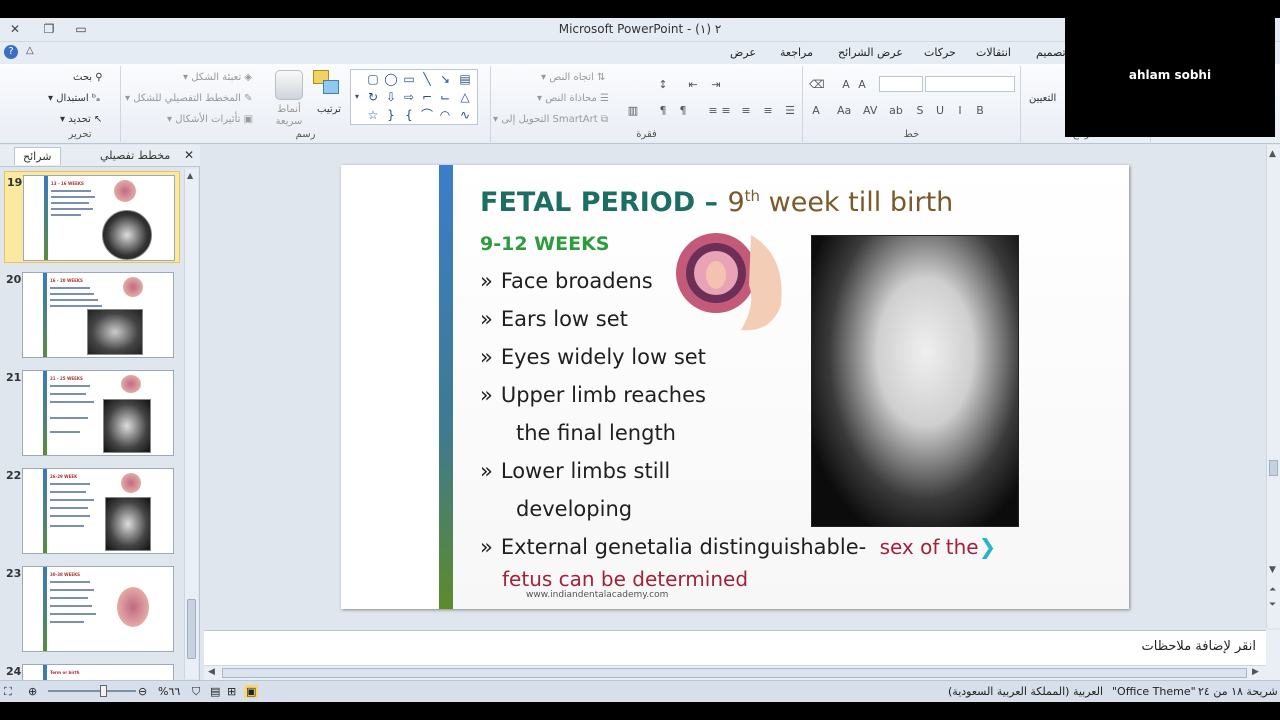  I want to click on star-icon: ☆, so click(373, 115).